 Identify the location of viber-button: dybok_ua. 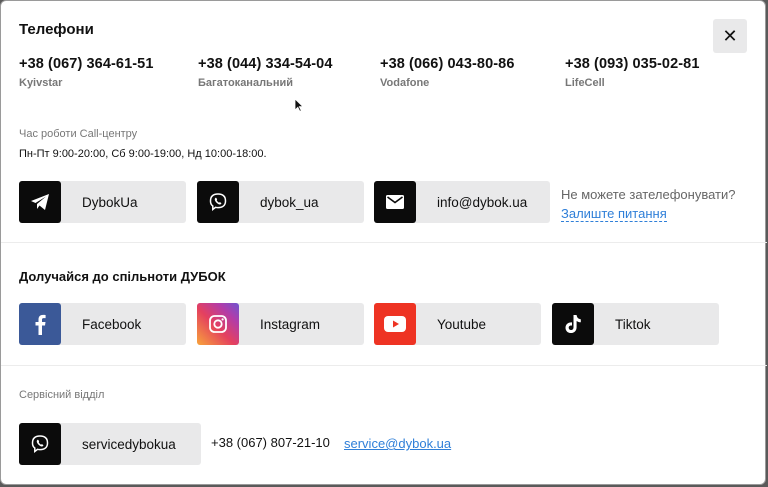
(280, 202).